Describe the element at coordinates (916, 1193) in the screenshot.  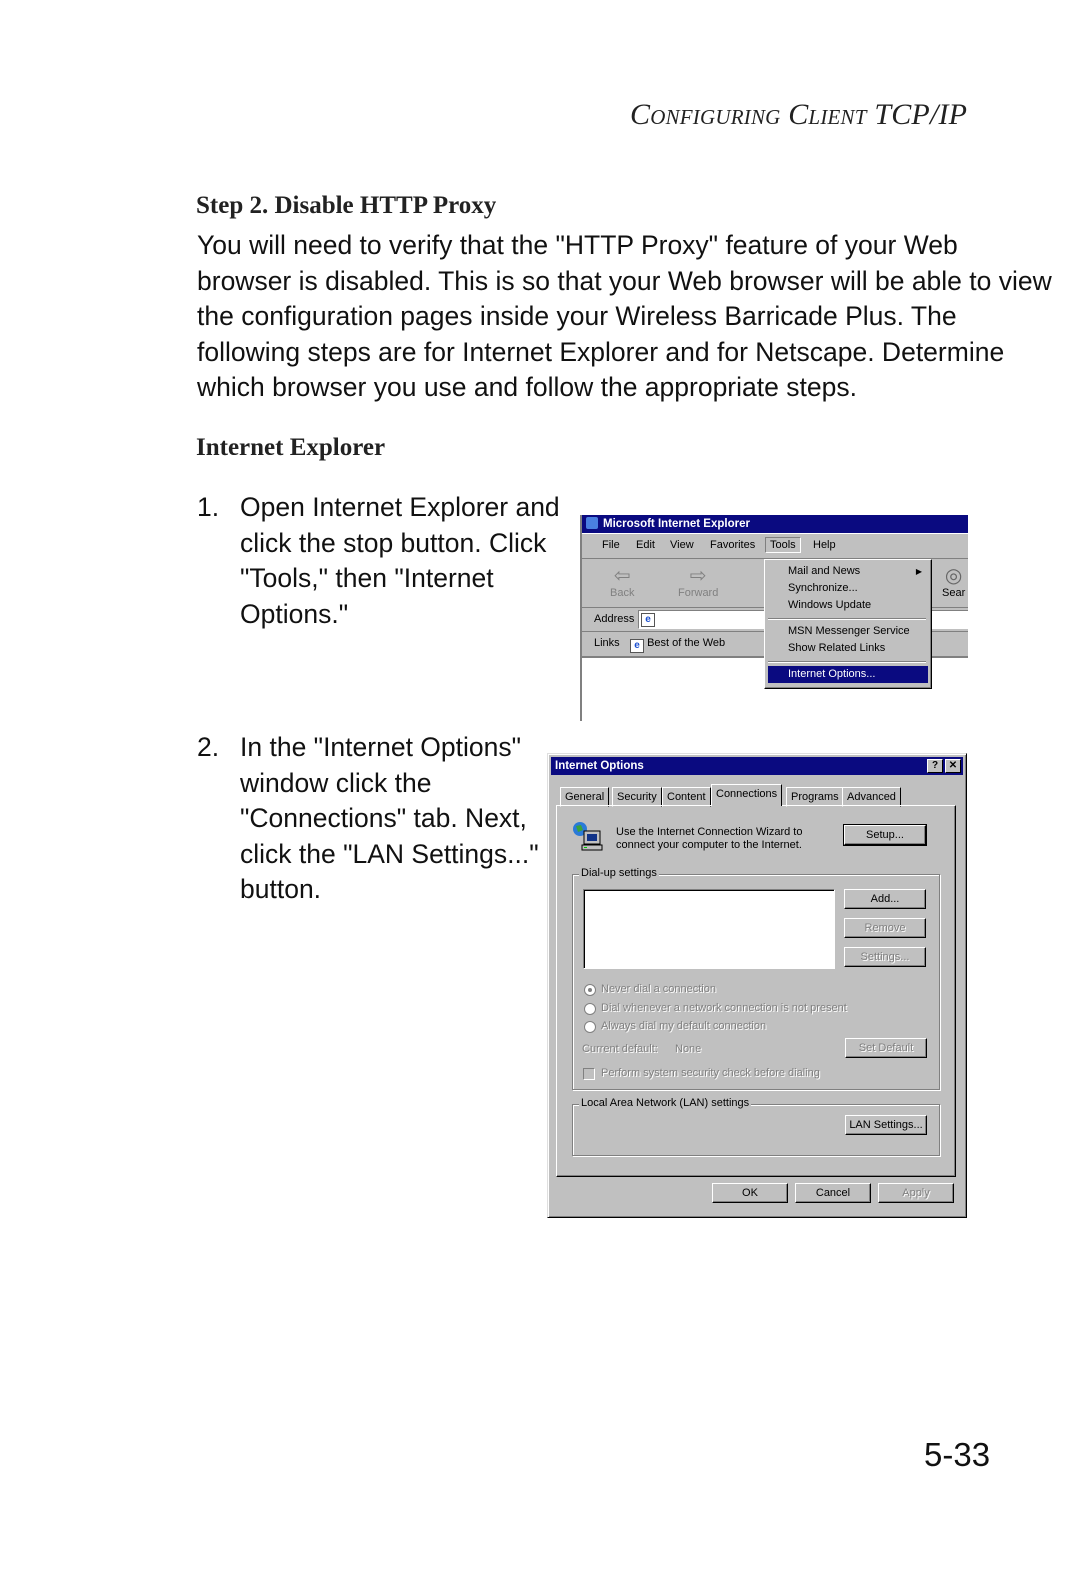
I see `apply-button: Apply` at that location.